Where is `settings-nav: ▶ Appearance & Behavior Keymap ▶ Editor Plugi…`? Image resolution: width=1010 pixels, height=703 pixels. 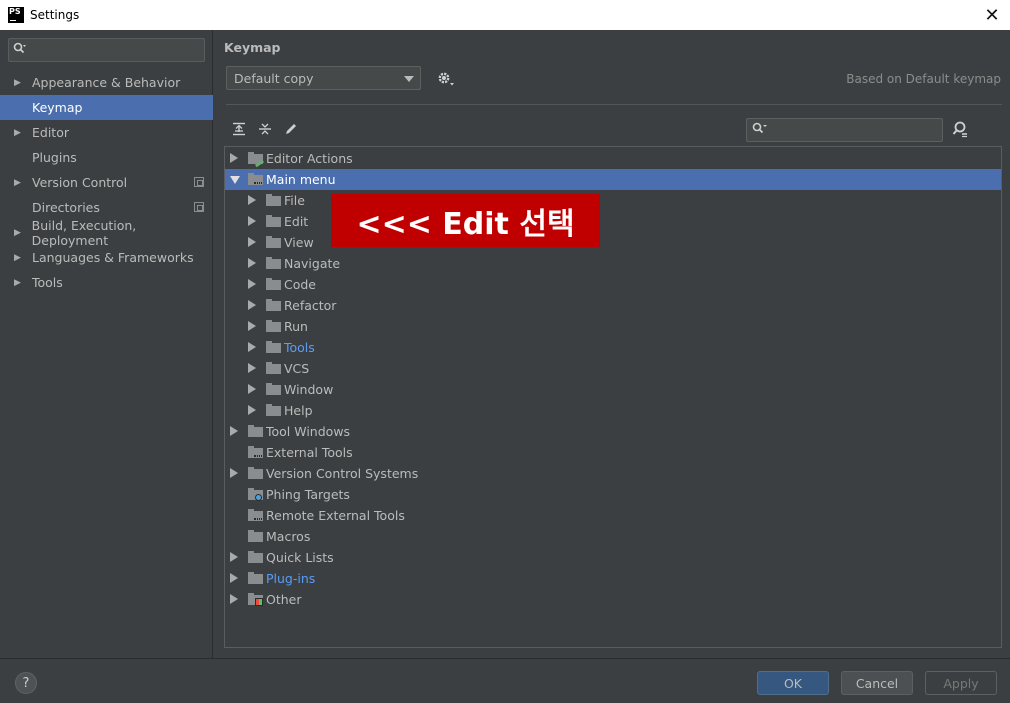 settings-nav: ▶ Appearance & Behavior Keymap ▶ Editor Plugi… is located at coordinates (106, 182).